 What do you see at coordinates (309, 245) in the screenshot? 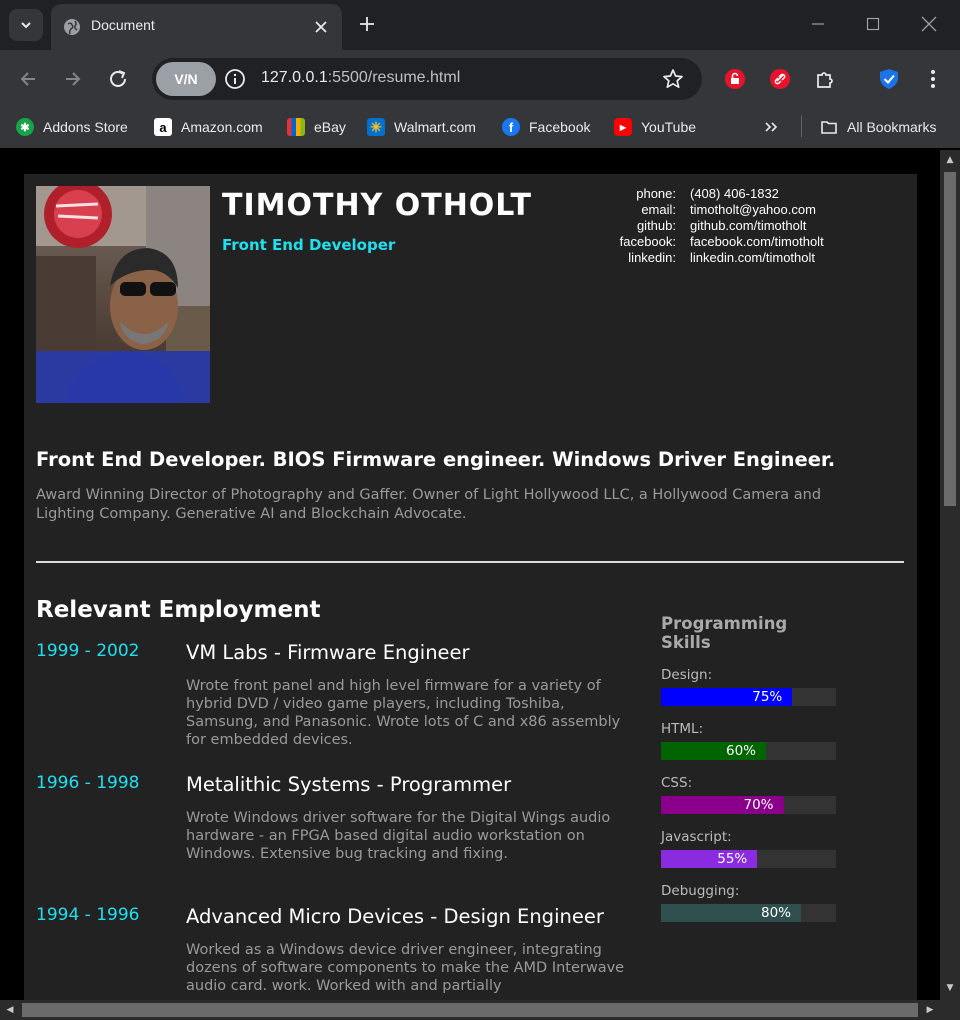
I see `profile-role: Front End Developer` at bounding box center [309, 245].